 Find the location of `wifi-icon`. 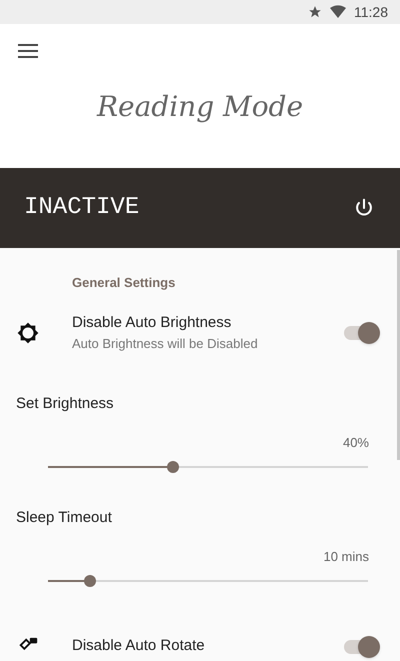

wifi-icon is located at coordinates (338, 12).